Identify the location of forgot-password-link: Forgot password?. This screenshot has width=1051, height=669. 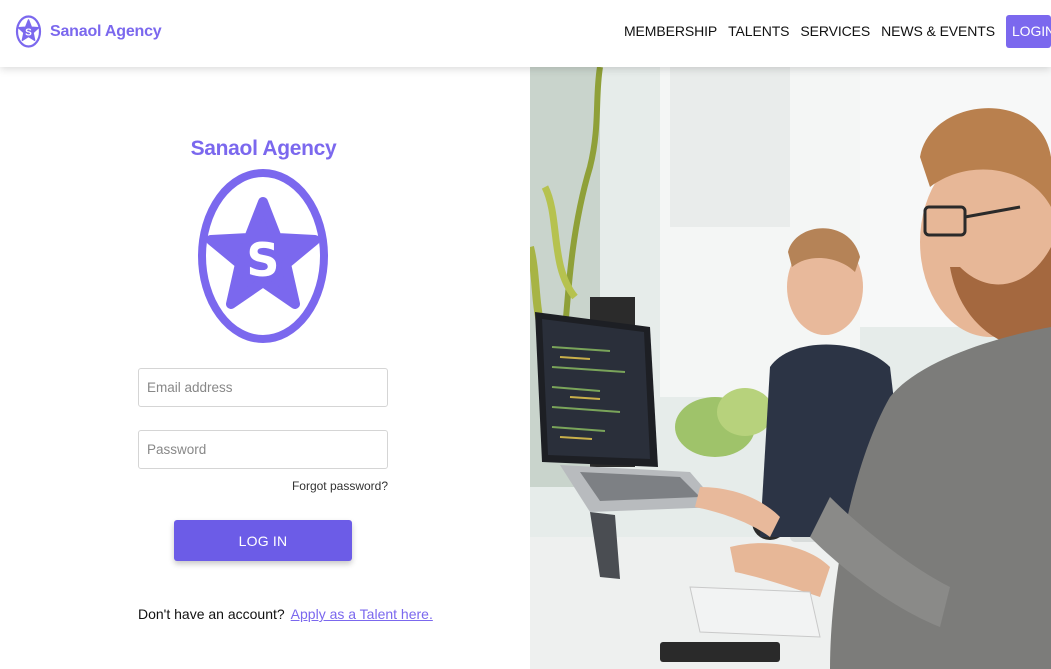
(340, 486).